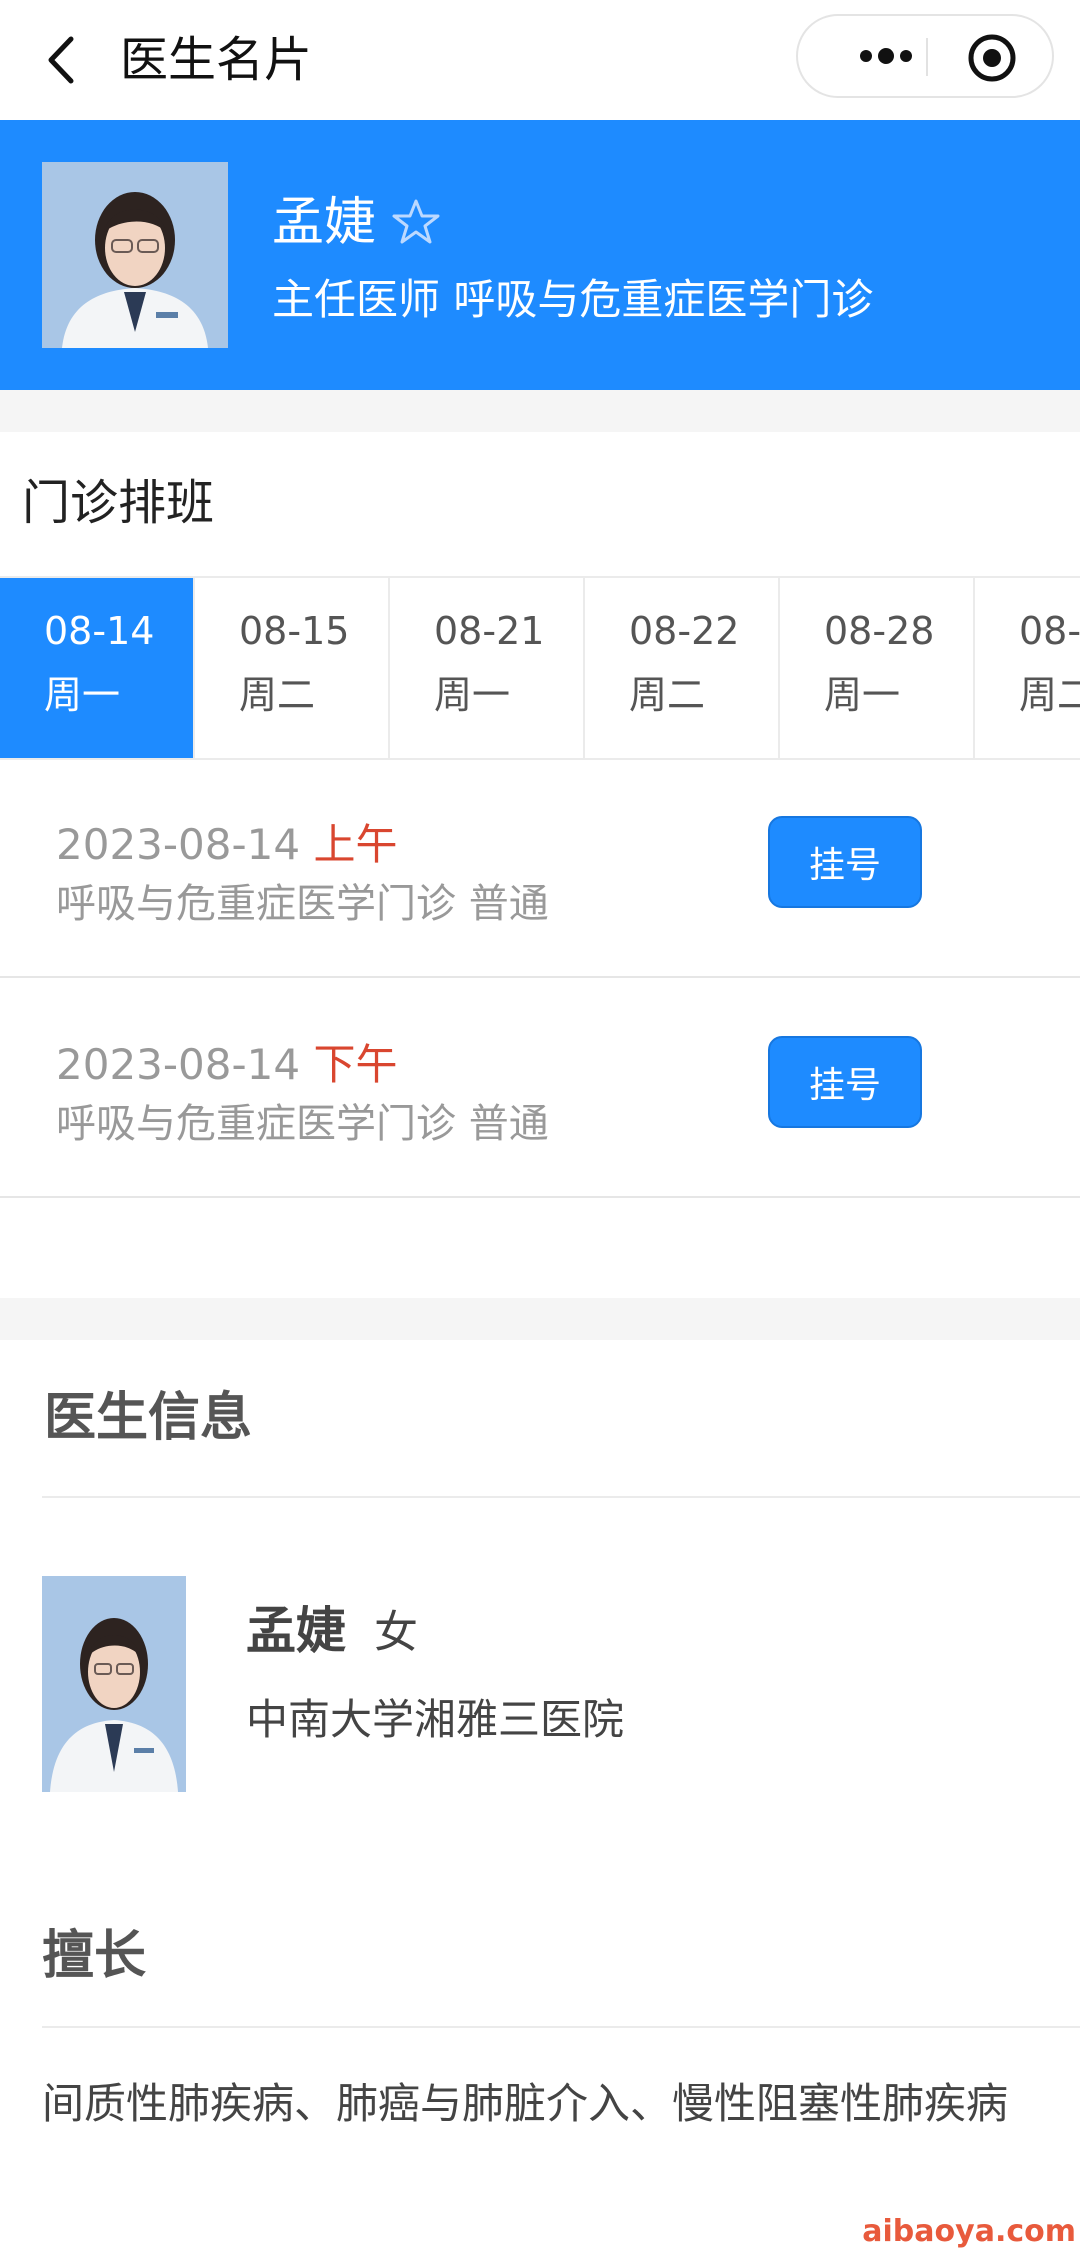 Image resolution: width=1080 pixels, height=2257 pixels. What do you see at coordinates (99, 631) in the screenshot?
I see `date-tab-date: 08-14` at bounding box center [99, 631].